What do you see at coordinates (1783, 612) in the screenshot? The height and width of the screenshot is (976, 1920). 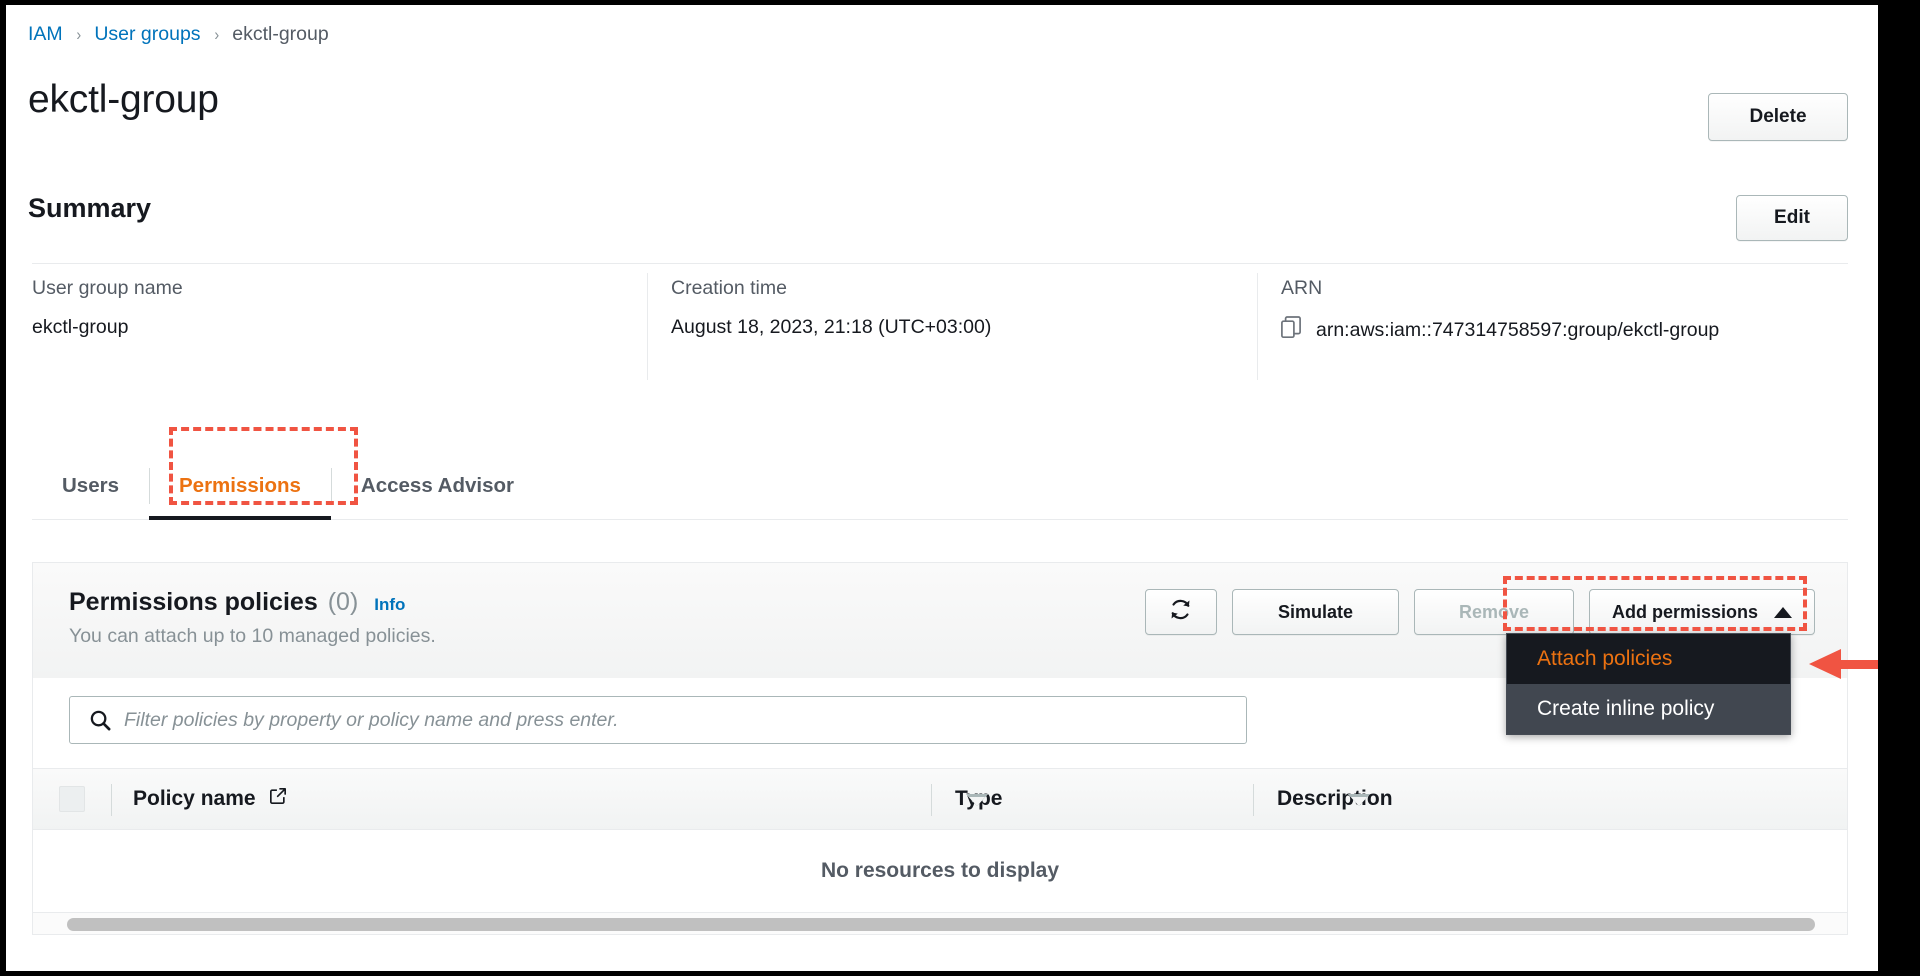 I see `chevron-up-icon` at bounding box center [1783, 612].